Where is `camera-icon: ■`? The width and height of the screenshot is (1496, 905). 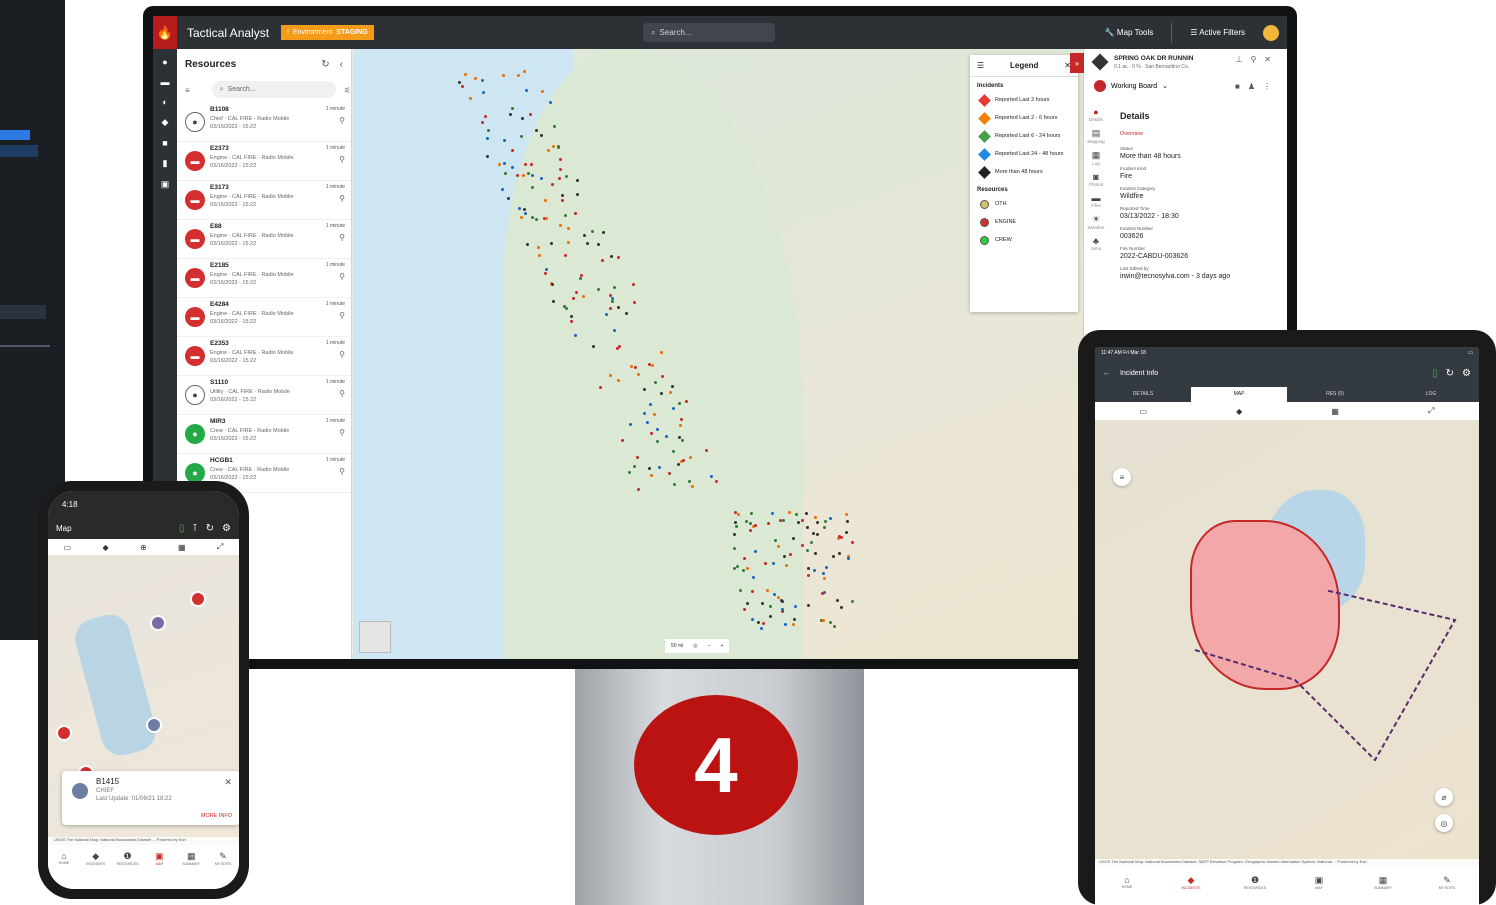
camera-icon: ■ is located at coordinates (164, 143).